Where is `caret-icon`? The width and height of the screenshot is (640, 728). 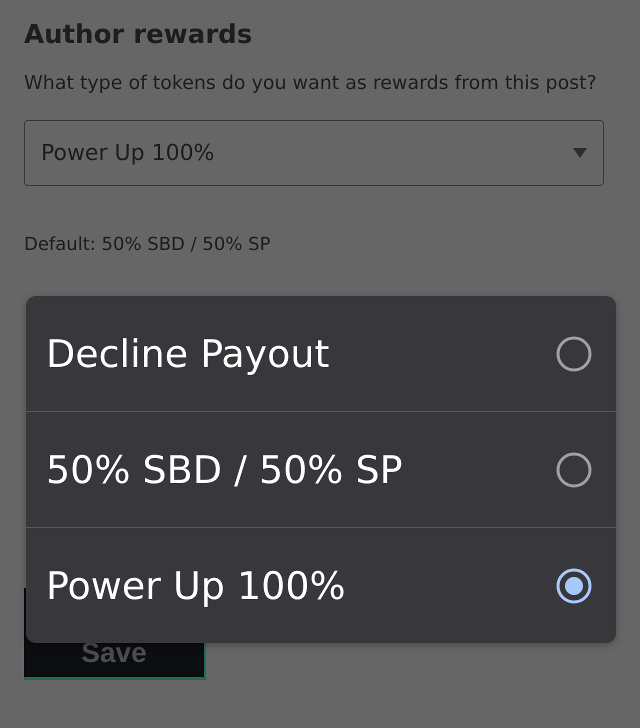 caret-icon is located at coordinates (580, 153).